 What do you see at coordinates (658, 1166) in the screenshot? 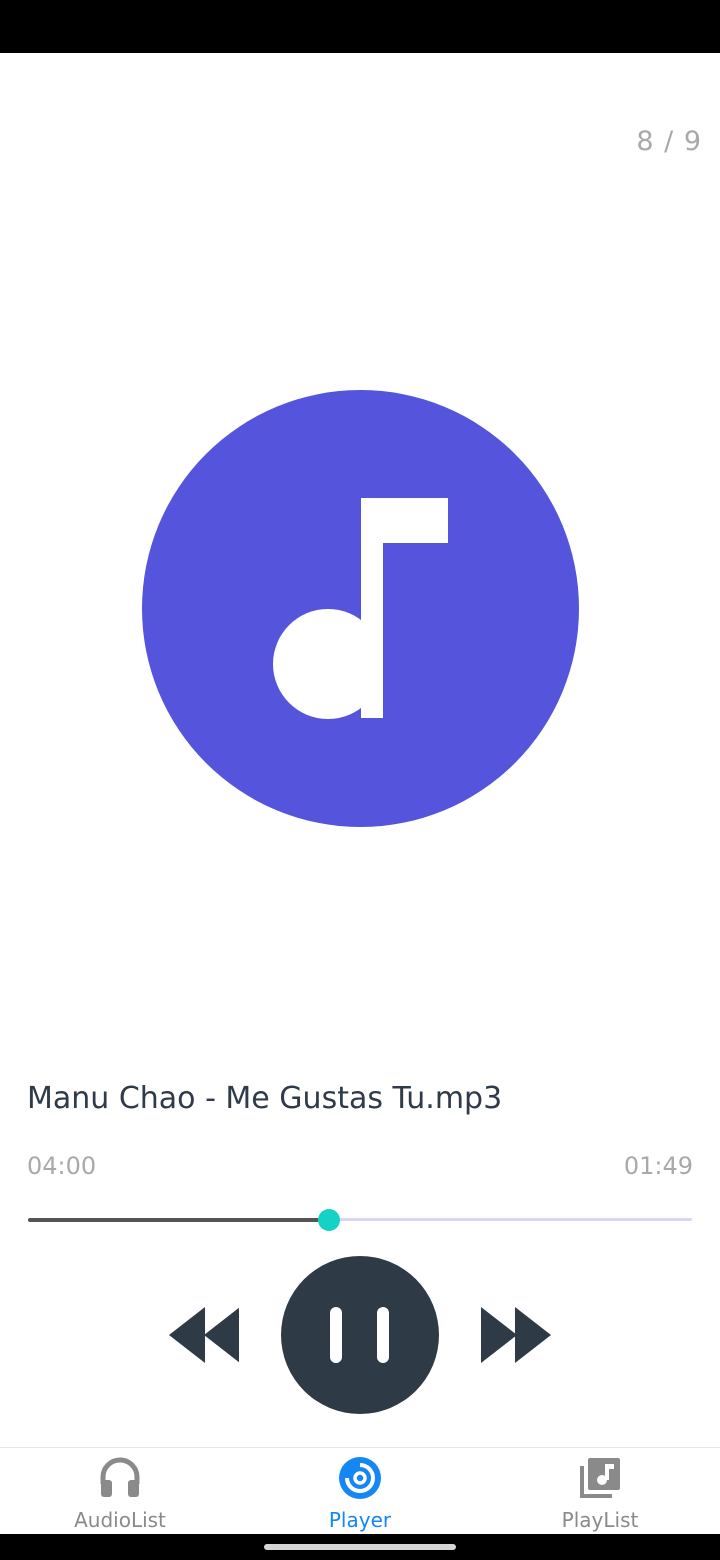
I see `time-remaining: 01:49` at bounding box center [658, 1166].